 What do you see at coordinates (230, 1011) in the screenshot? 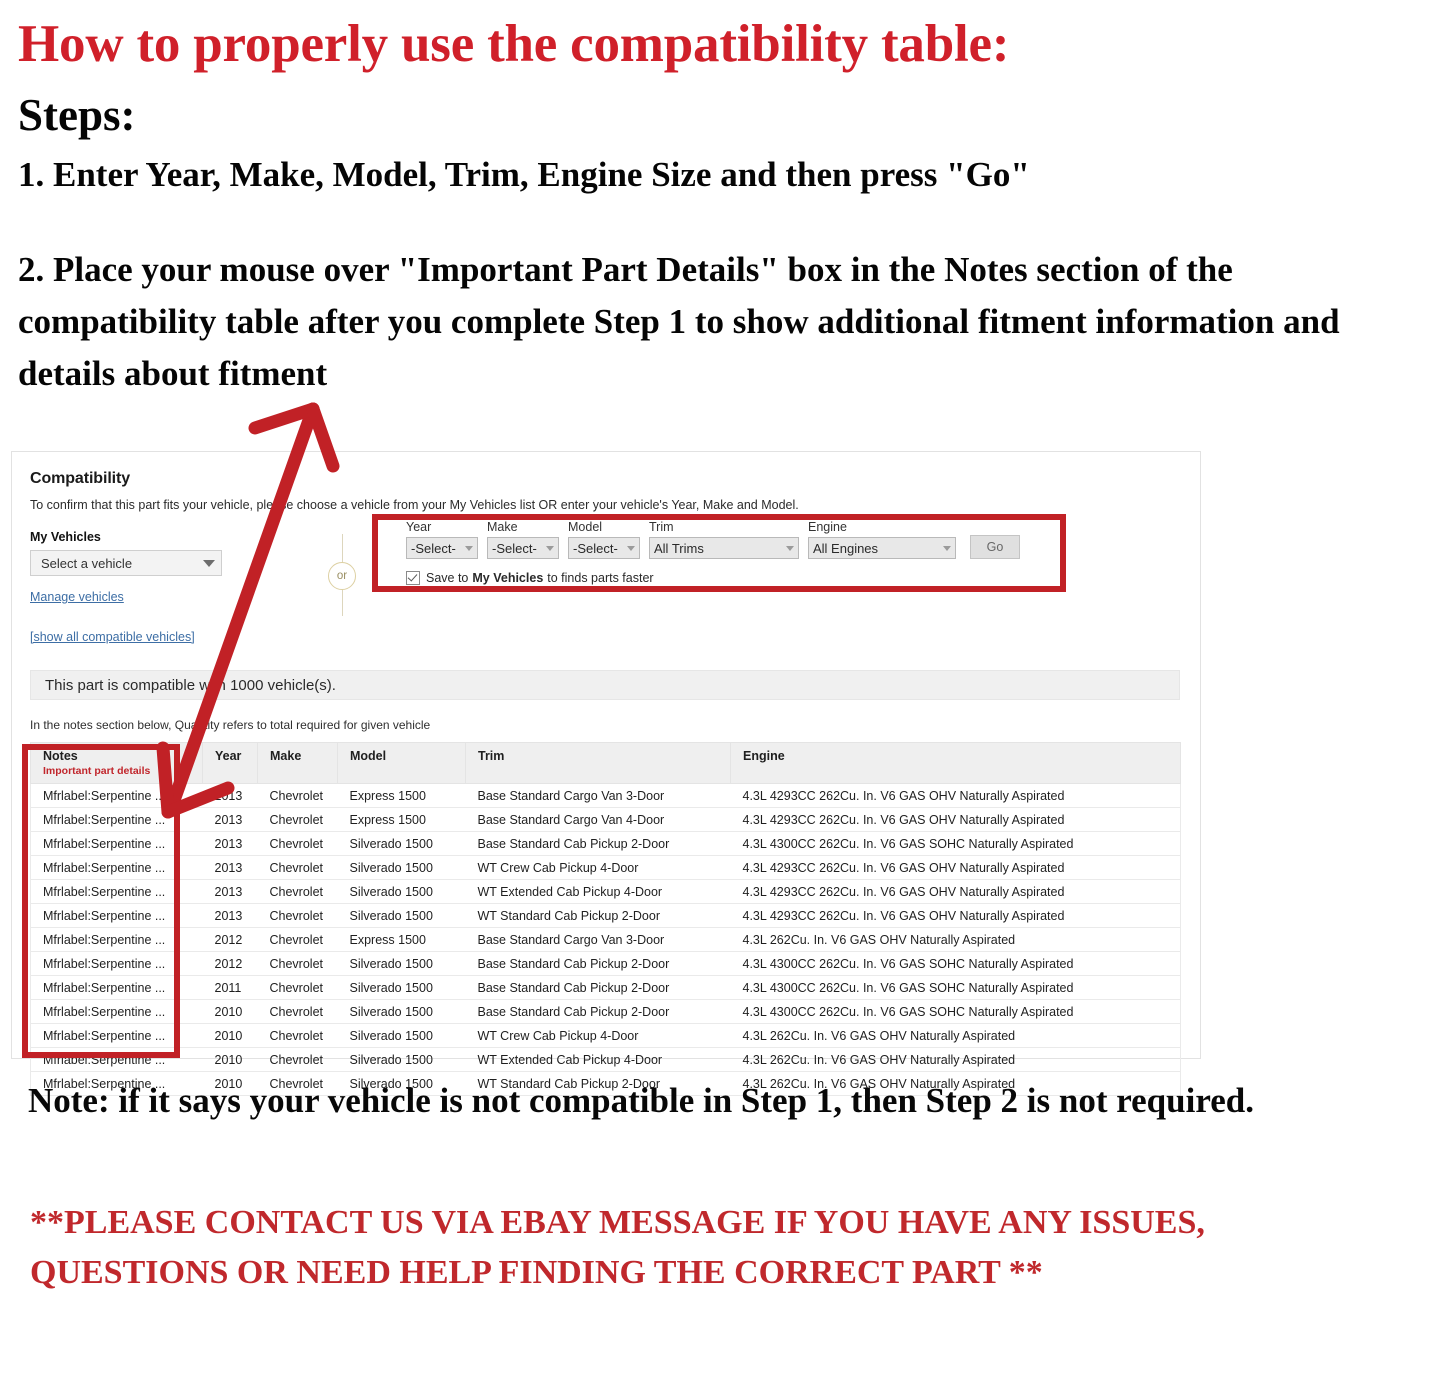
I see `cell-year: 2010` at bounding box center [230, 1011].